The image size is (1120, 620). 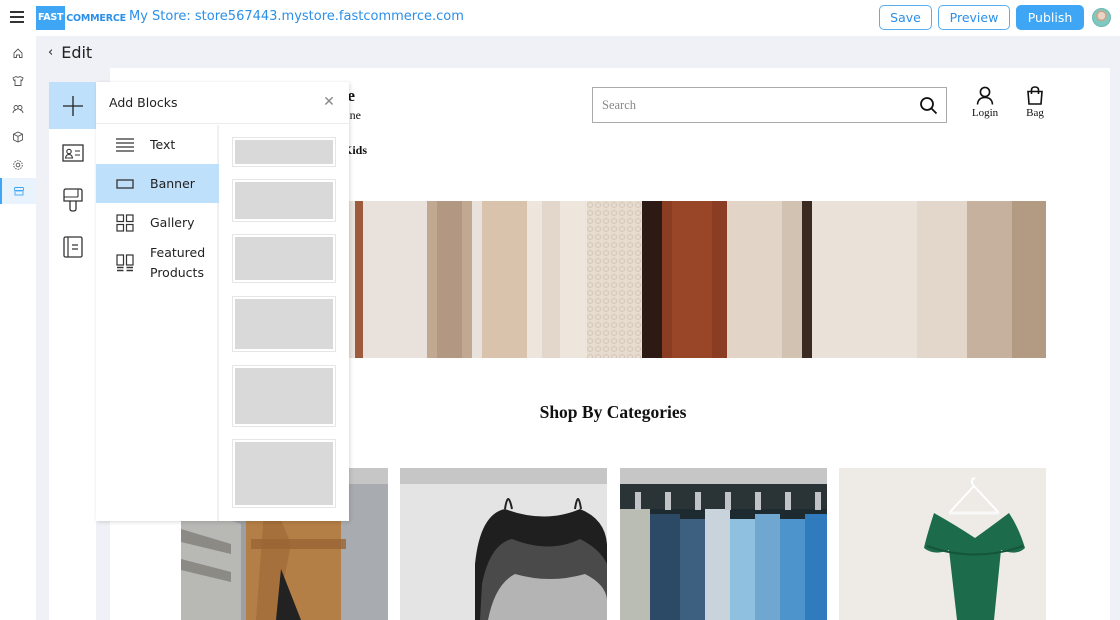 I want to click on store-search, so click(x=769, y=105).